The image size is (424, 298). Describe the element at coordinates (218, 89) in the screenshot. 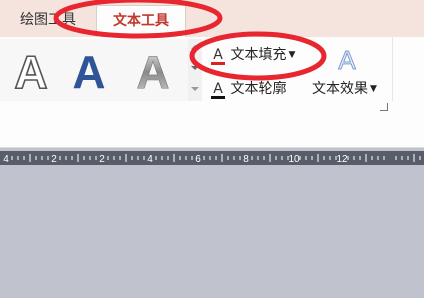

I see `text-outline-icon: A` at that location.